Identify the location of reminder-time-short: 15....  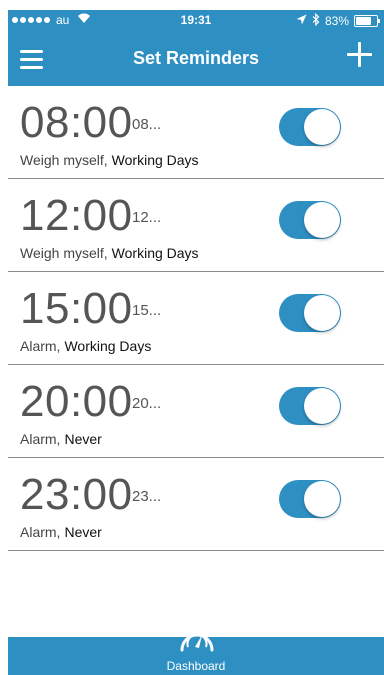
(147, 310).